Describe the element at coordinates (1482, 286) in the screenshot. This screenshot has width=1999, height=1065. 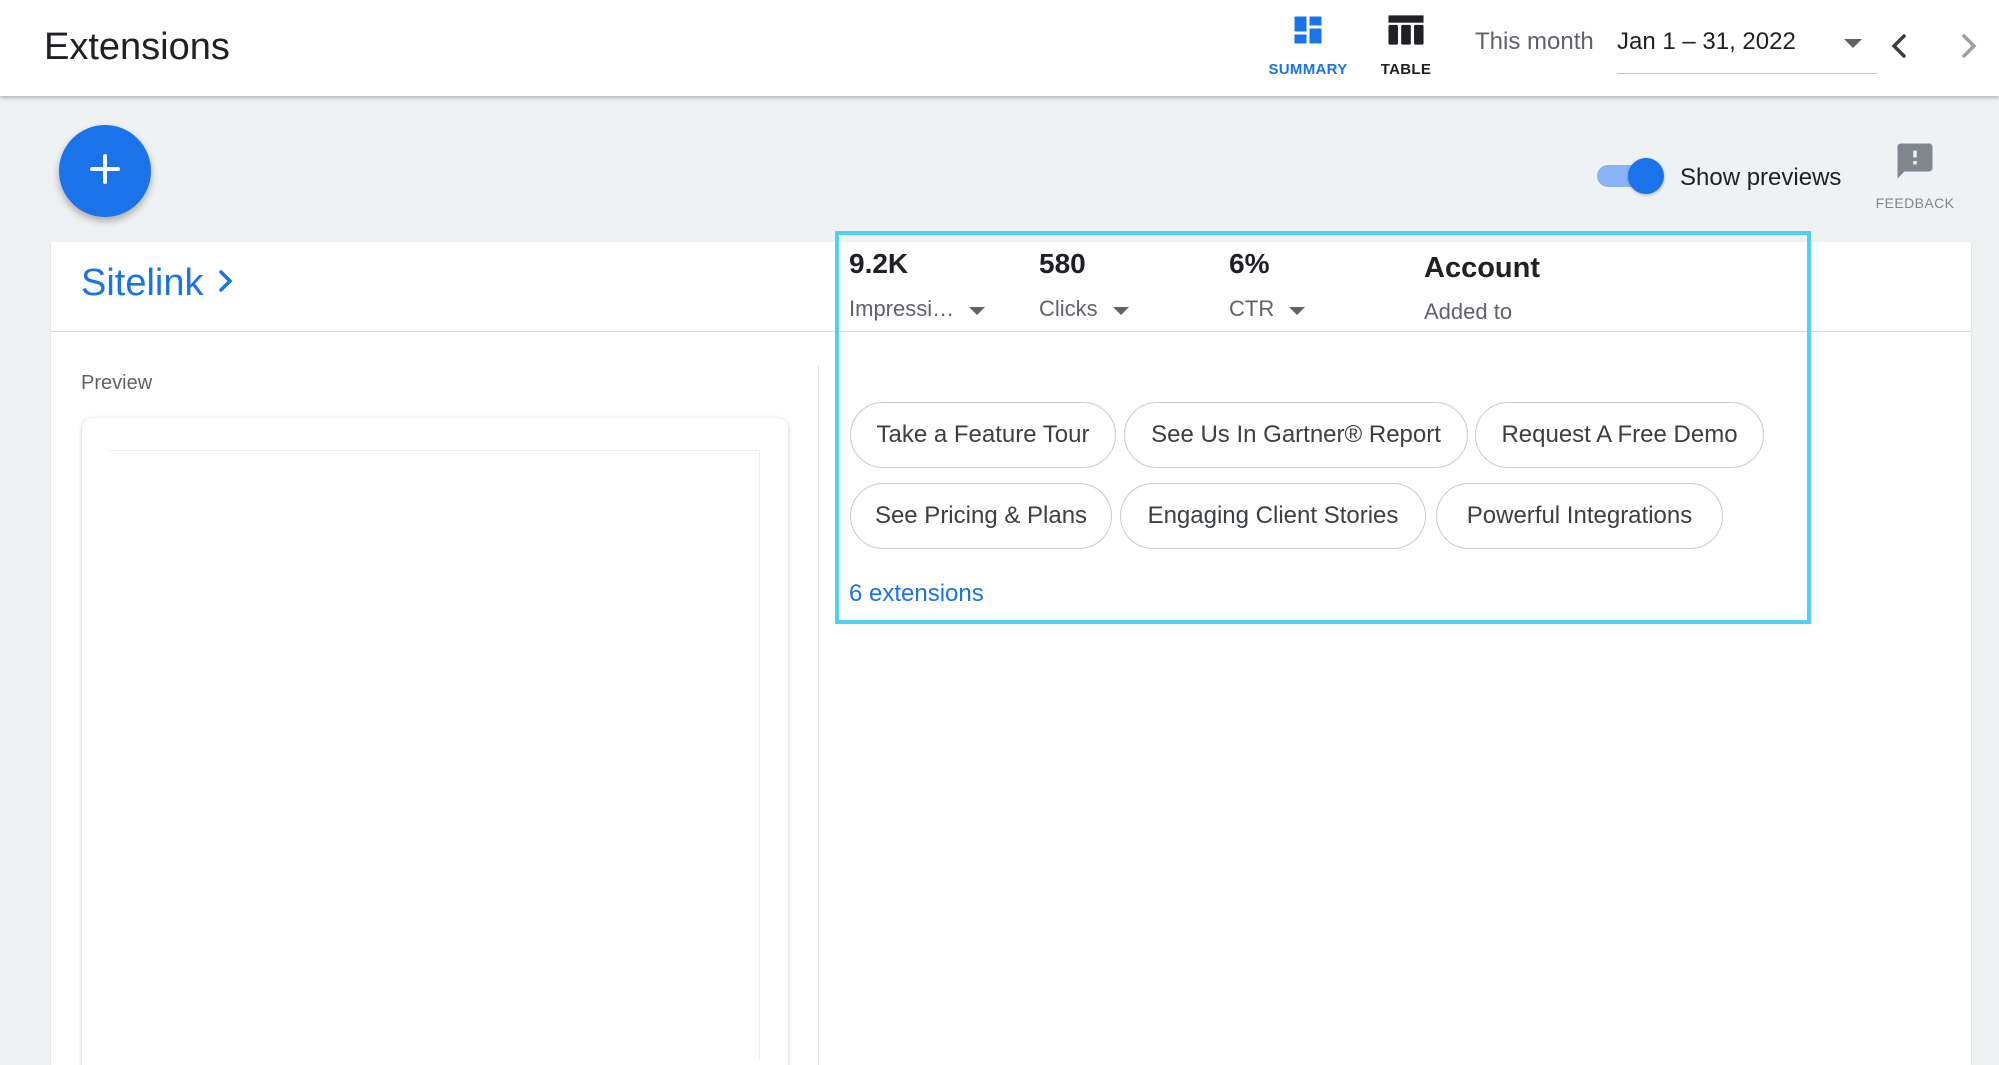
I see `added-to-metric: Account Added to` at that location.